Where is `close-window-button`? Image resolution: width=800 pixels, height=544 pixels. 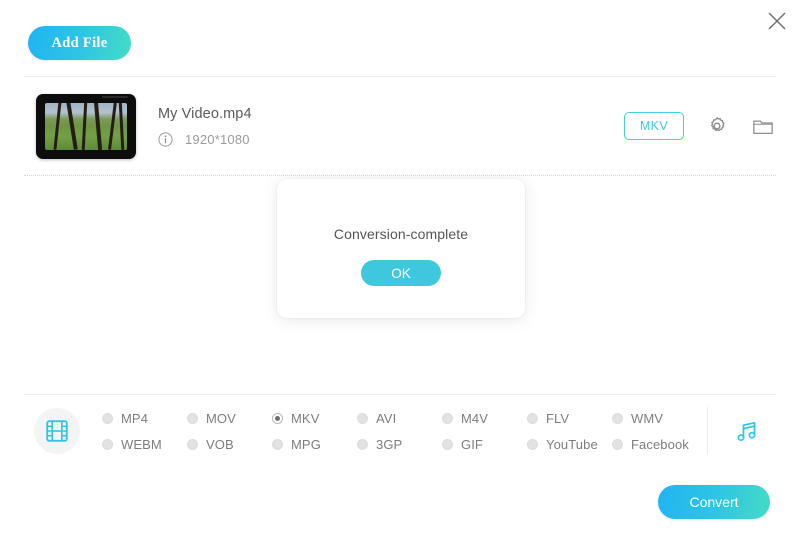
close-window-button is located at coordinates (777, 21).